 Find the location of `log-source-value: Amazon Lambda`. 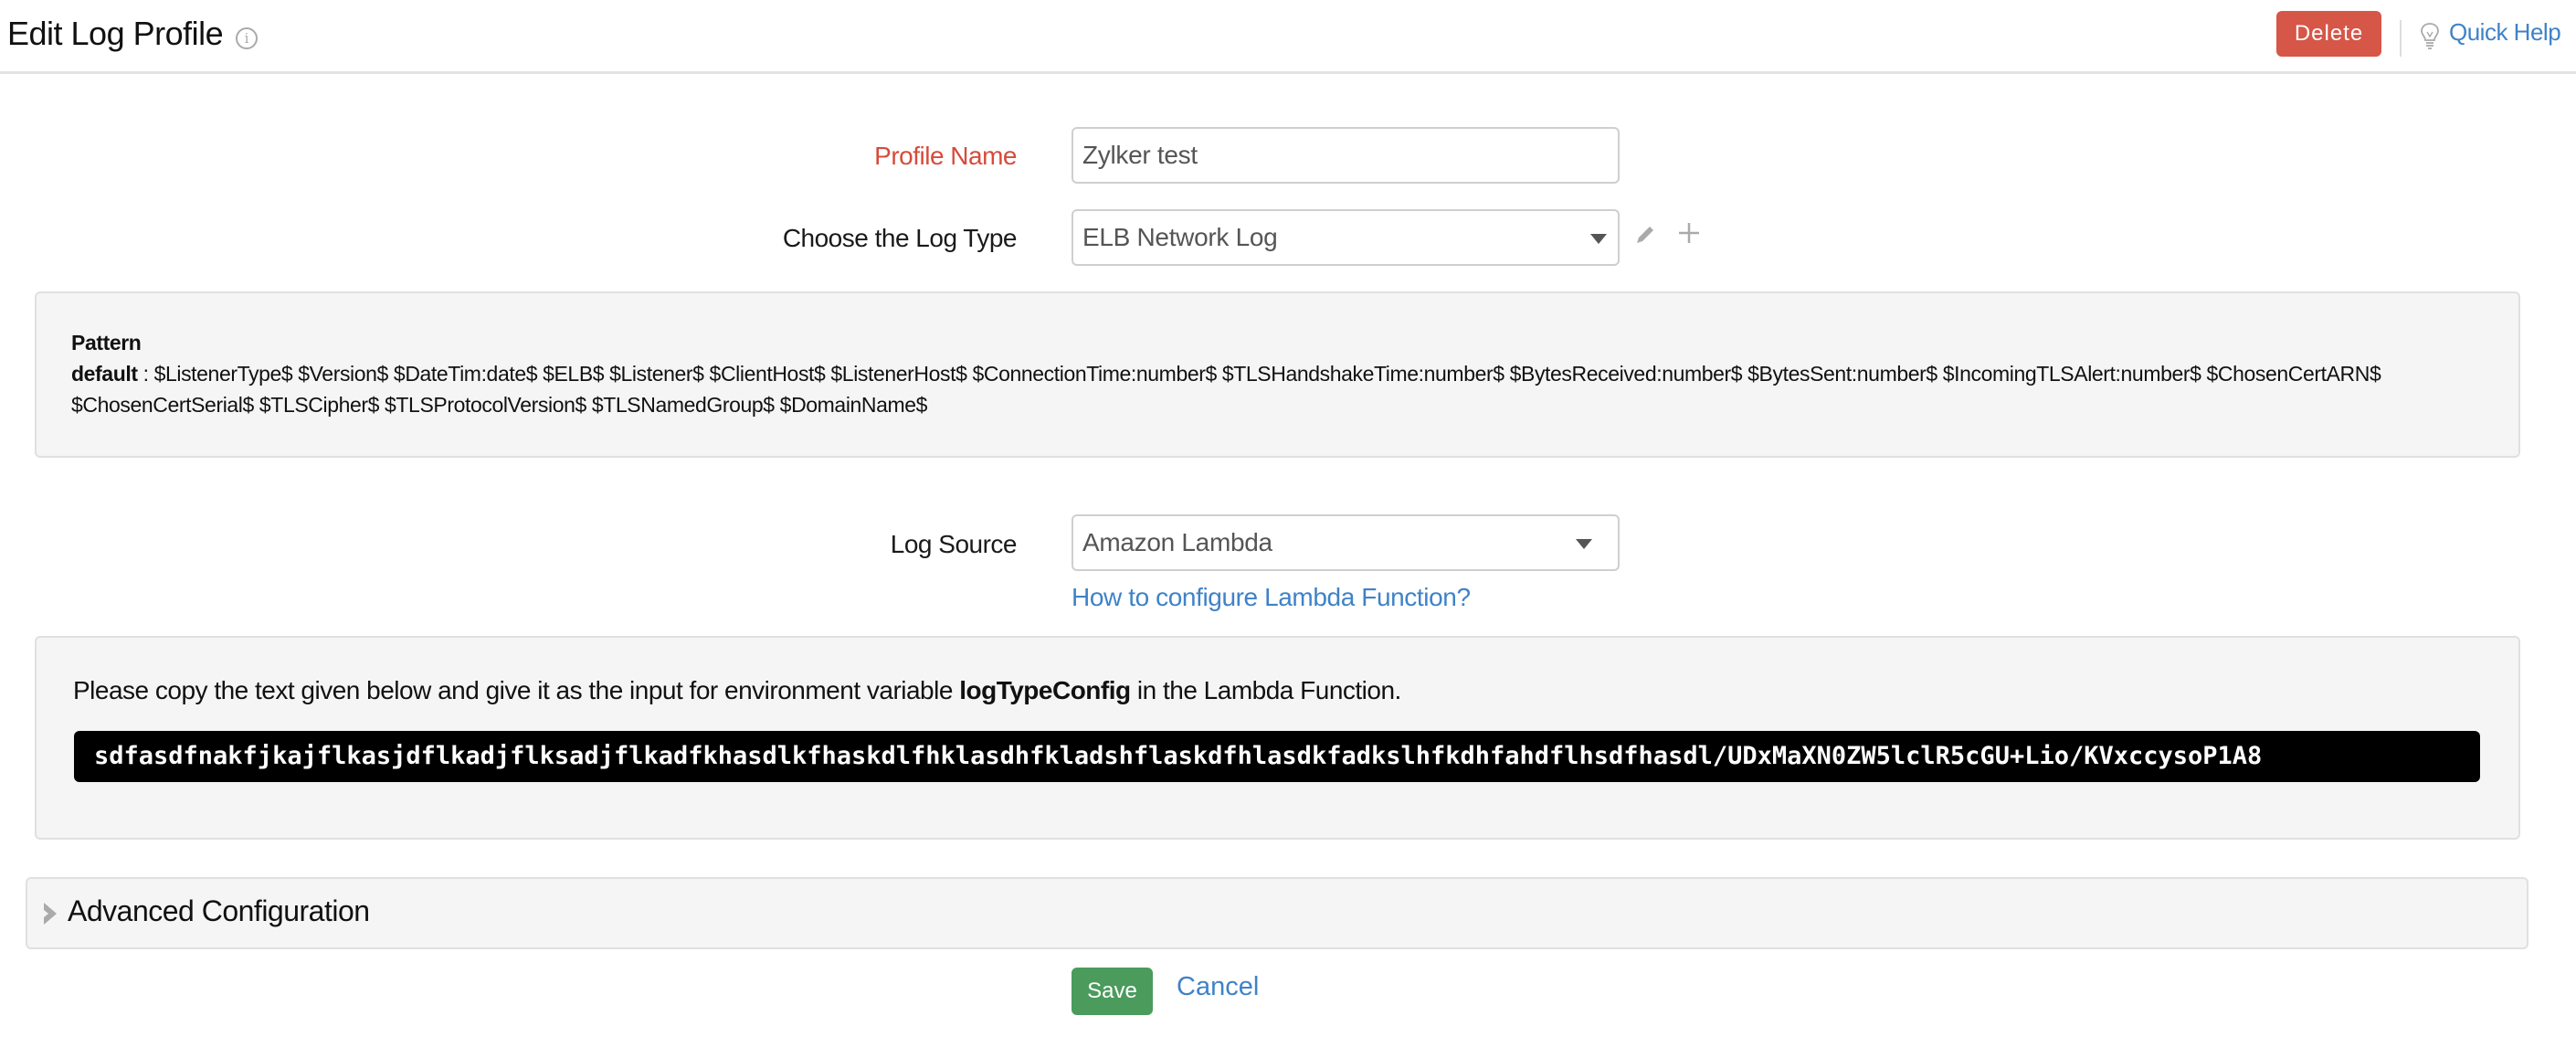

log-source-value: Amazon Lambda is located at coordinates (1177, 542).